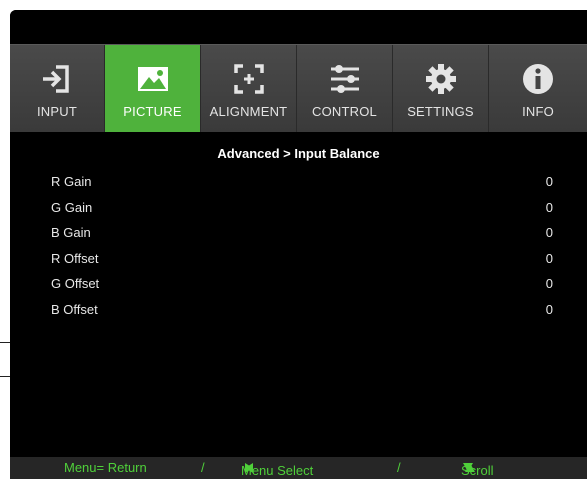 The height and width of the screenshot is (479, 587). I want to click on tab-alignment: ALIGNMENT, so click(249, 88).